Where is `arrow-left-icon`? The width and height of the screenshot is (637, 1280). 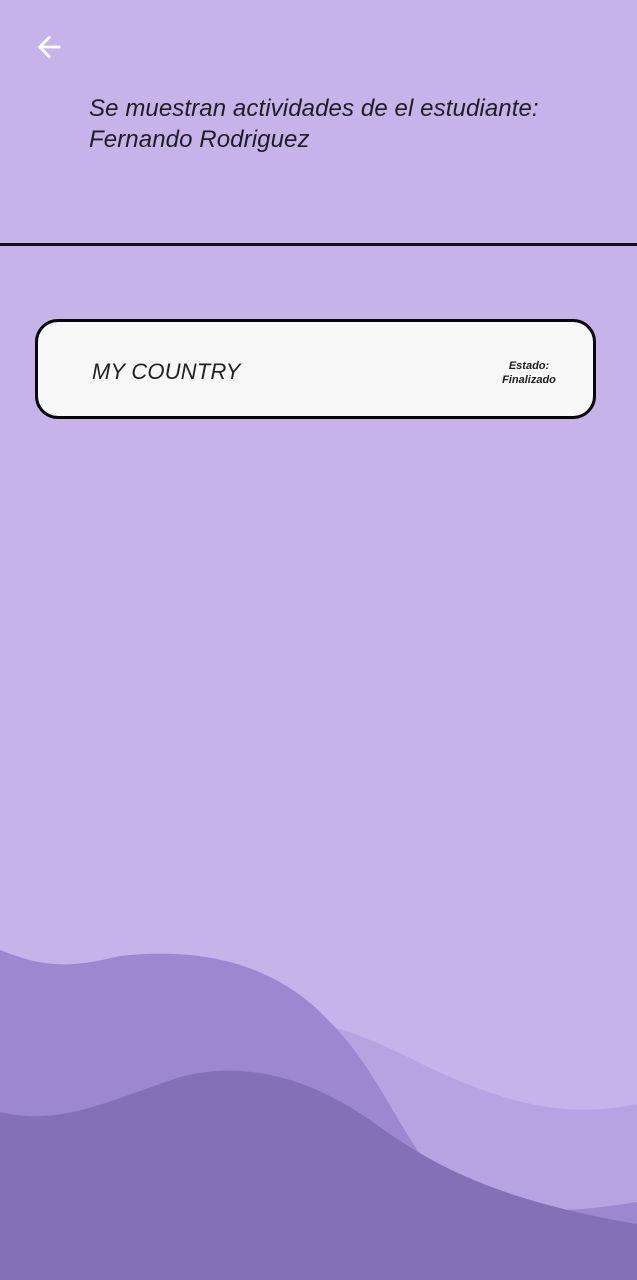
arrow-left-icon is located at coordinates (49, 47).